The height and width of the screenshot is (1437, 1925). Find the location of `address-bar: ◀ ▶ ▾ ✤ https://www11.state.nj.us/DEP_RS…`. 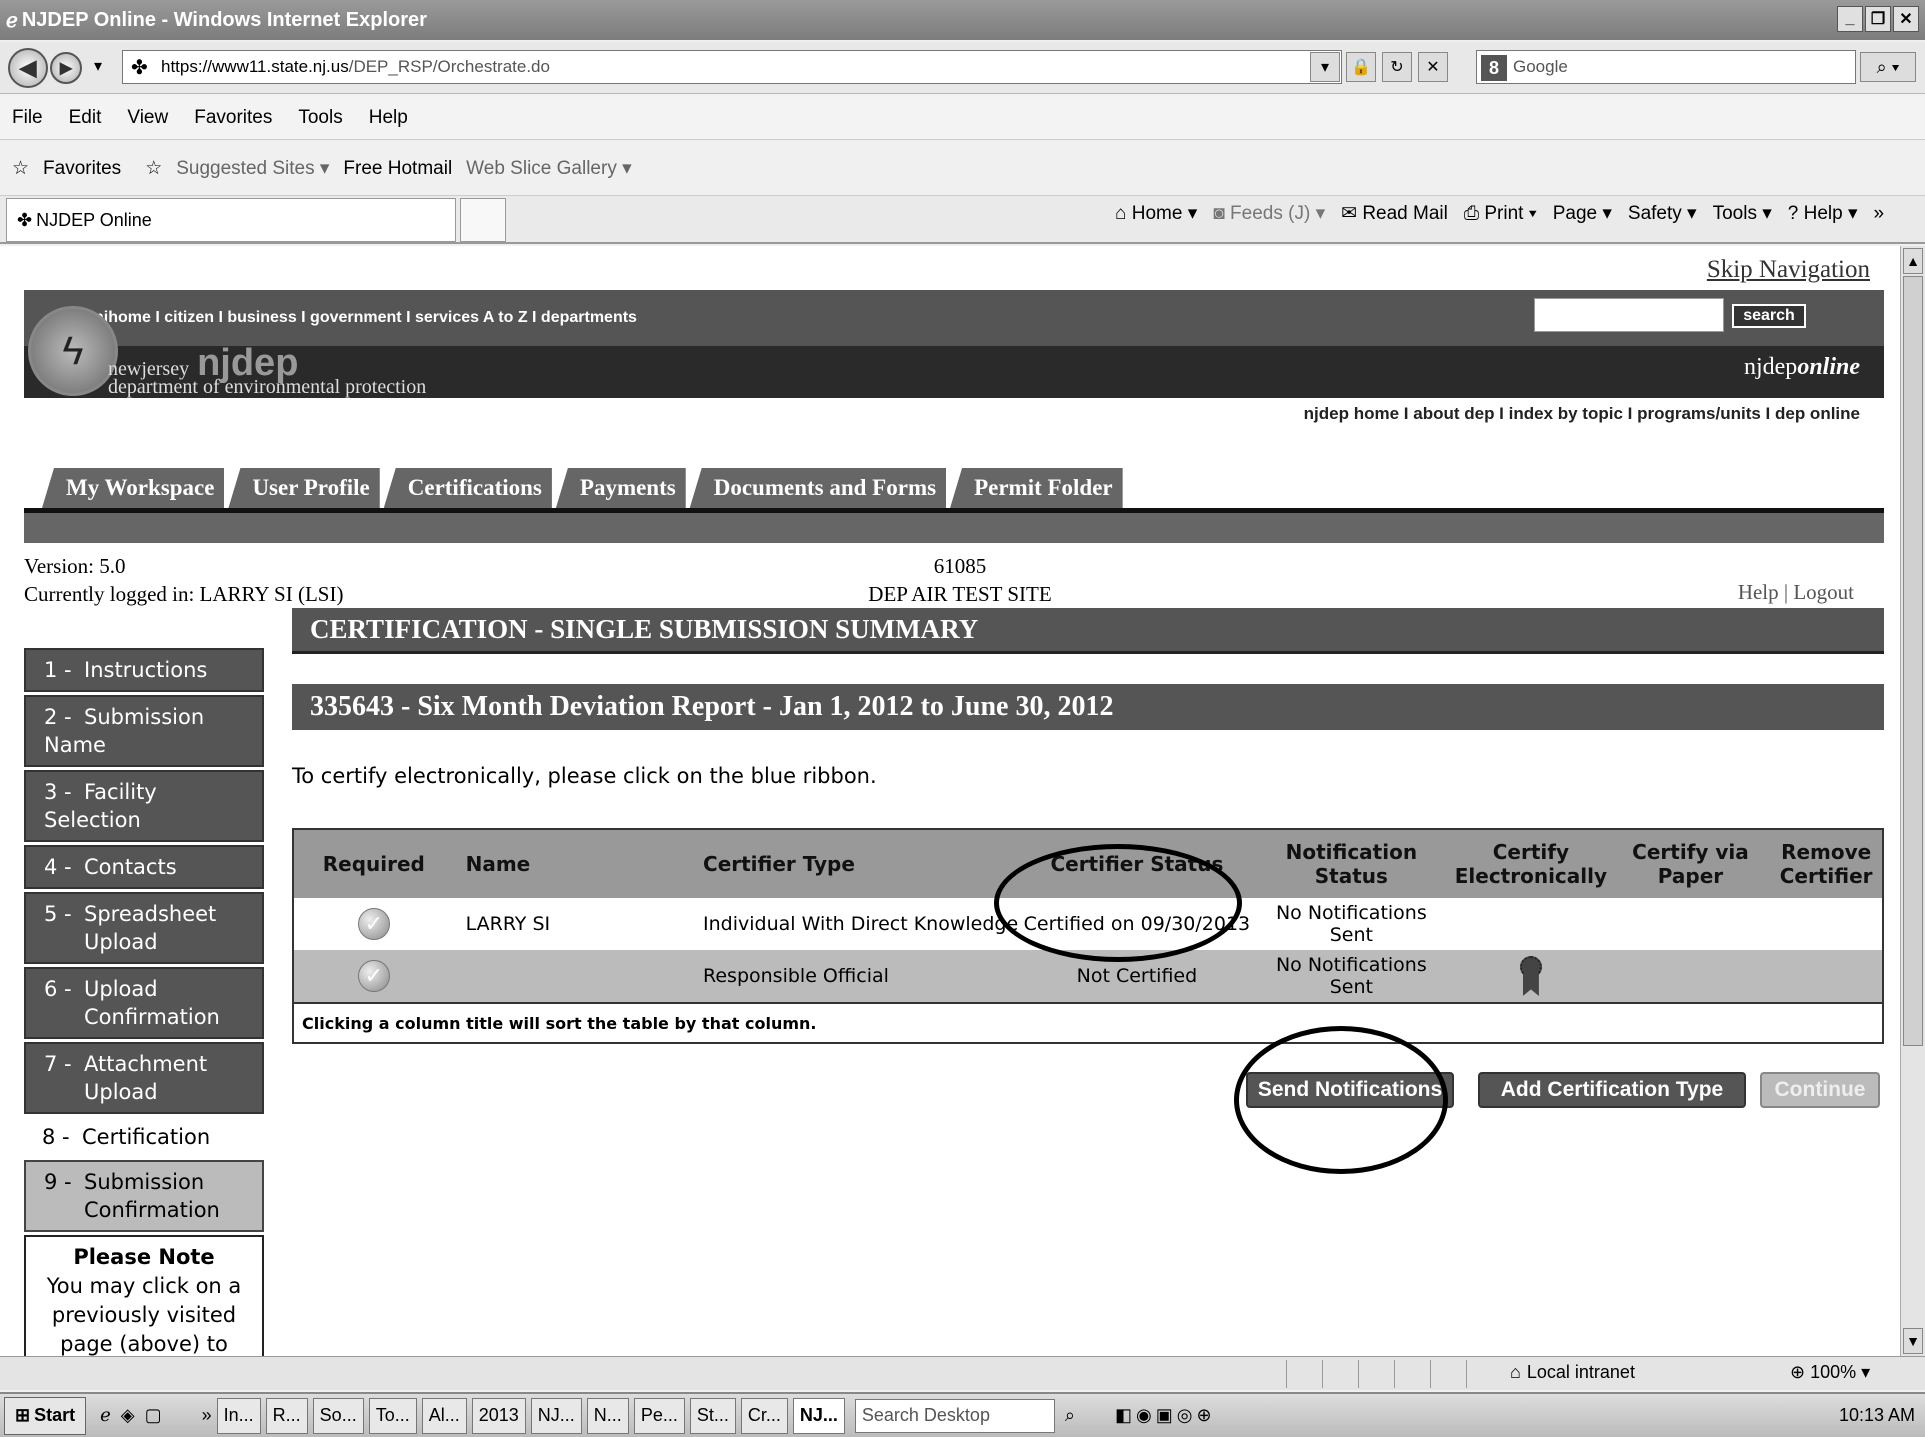

address-bar: ◀ ▶ ▾ ✤ https://www11.state.nj.us/DEP_RS… is located at coordinates (962, 68).